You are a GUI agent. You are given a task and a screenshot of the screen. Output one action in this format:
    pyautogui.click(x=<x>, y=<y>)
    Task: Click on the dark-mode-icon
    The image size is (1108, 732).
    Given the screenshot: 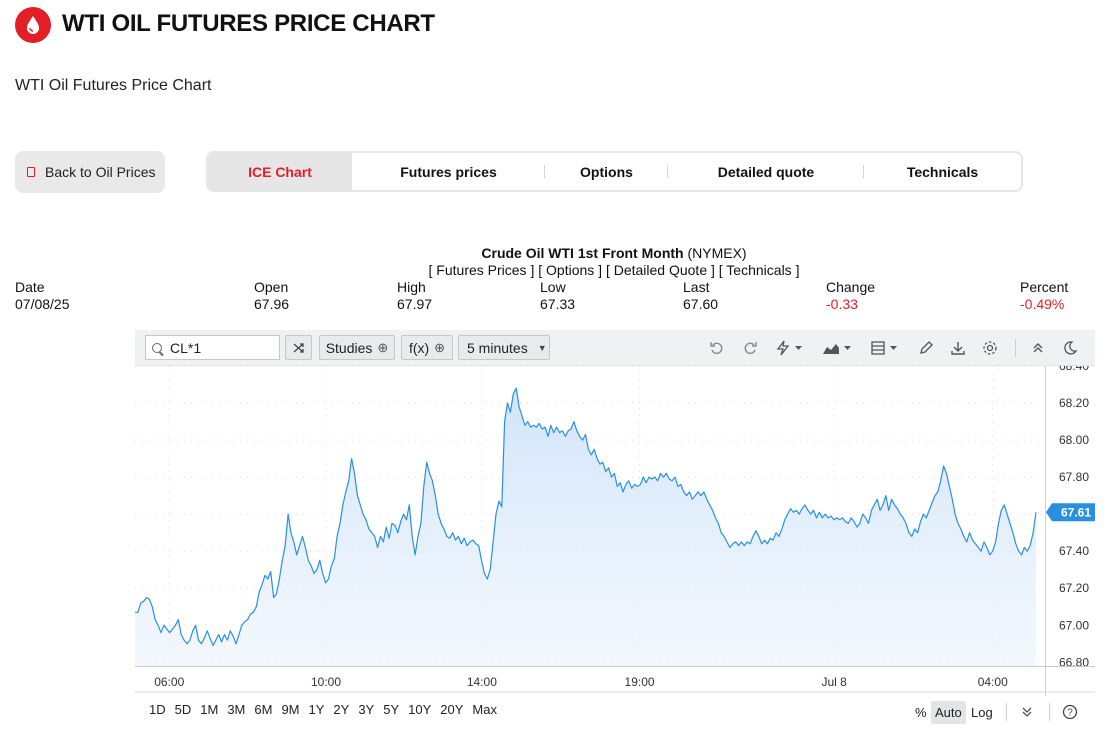 What is the action you would take?
    pyautogui.click(x=1070, y=348)
    